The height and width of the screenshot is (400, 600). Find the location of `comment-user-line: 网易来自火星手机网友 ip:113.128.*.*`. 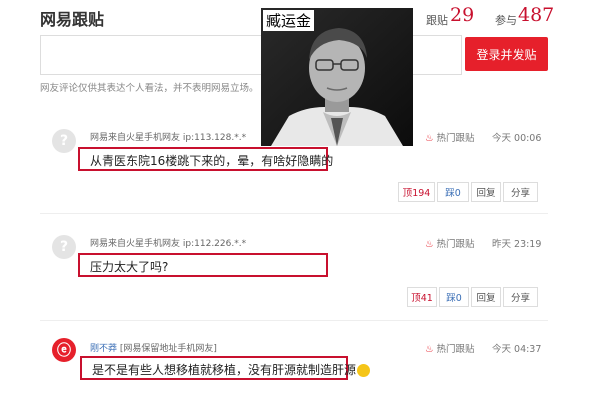

comment-user-line: 网易来自火星手机网友 ip:113.128.*.* is located at coordinates (168, 136).